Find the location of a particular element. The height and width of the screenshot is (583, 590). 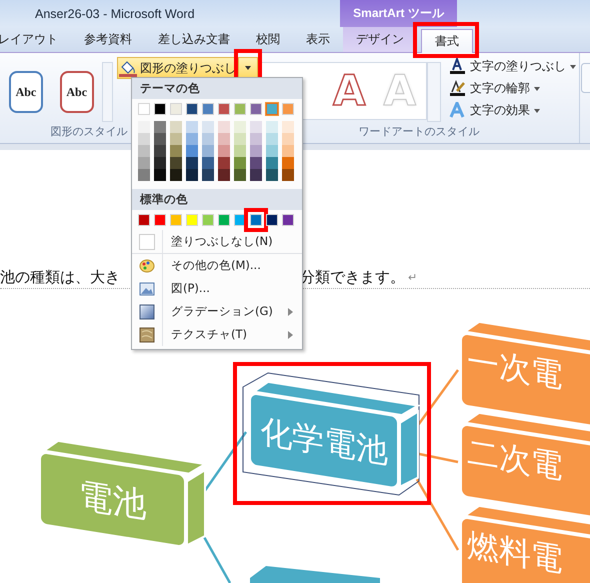

text-command-button: 文字の輪郭 is located at coordinates (512, 88).